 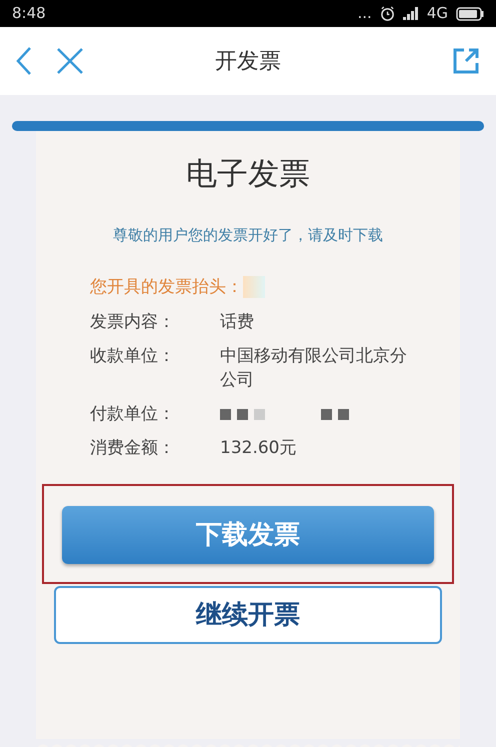 What do you see at coordinates (29, 13) in the screenshot?
I see `clock: 8:48` at bounding box center [29, 13].